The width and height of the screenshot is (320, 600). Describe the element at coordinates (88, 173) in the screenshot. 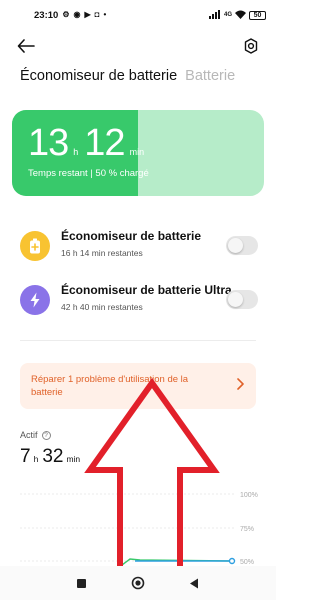

I see `time-remaining-subtitle: Temps restant | 50 % chargé` at that location.